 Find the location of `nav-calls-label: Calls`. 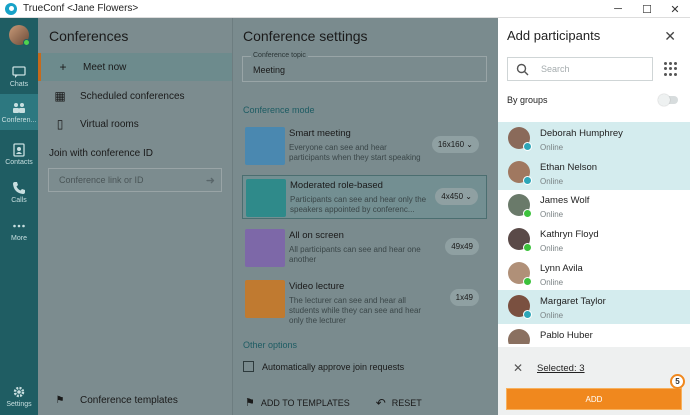

nav-calls-label: Calls is located at coordinates (19, 200).